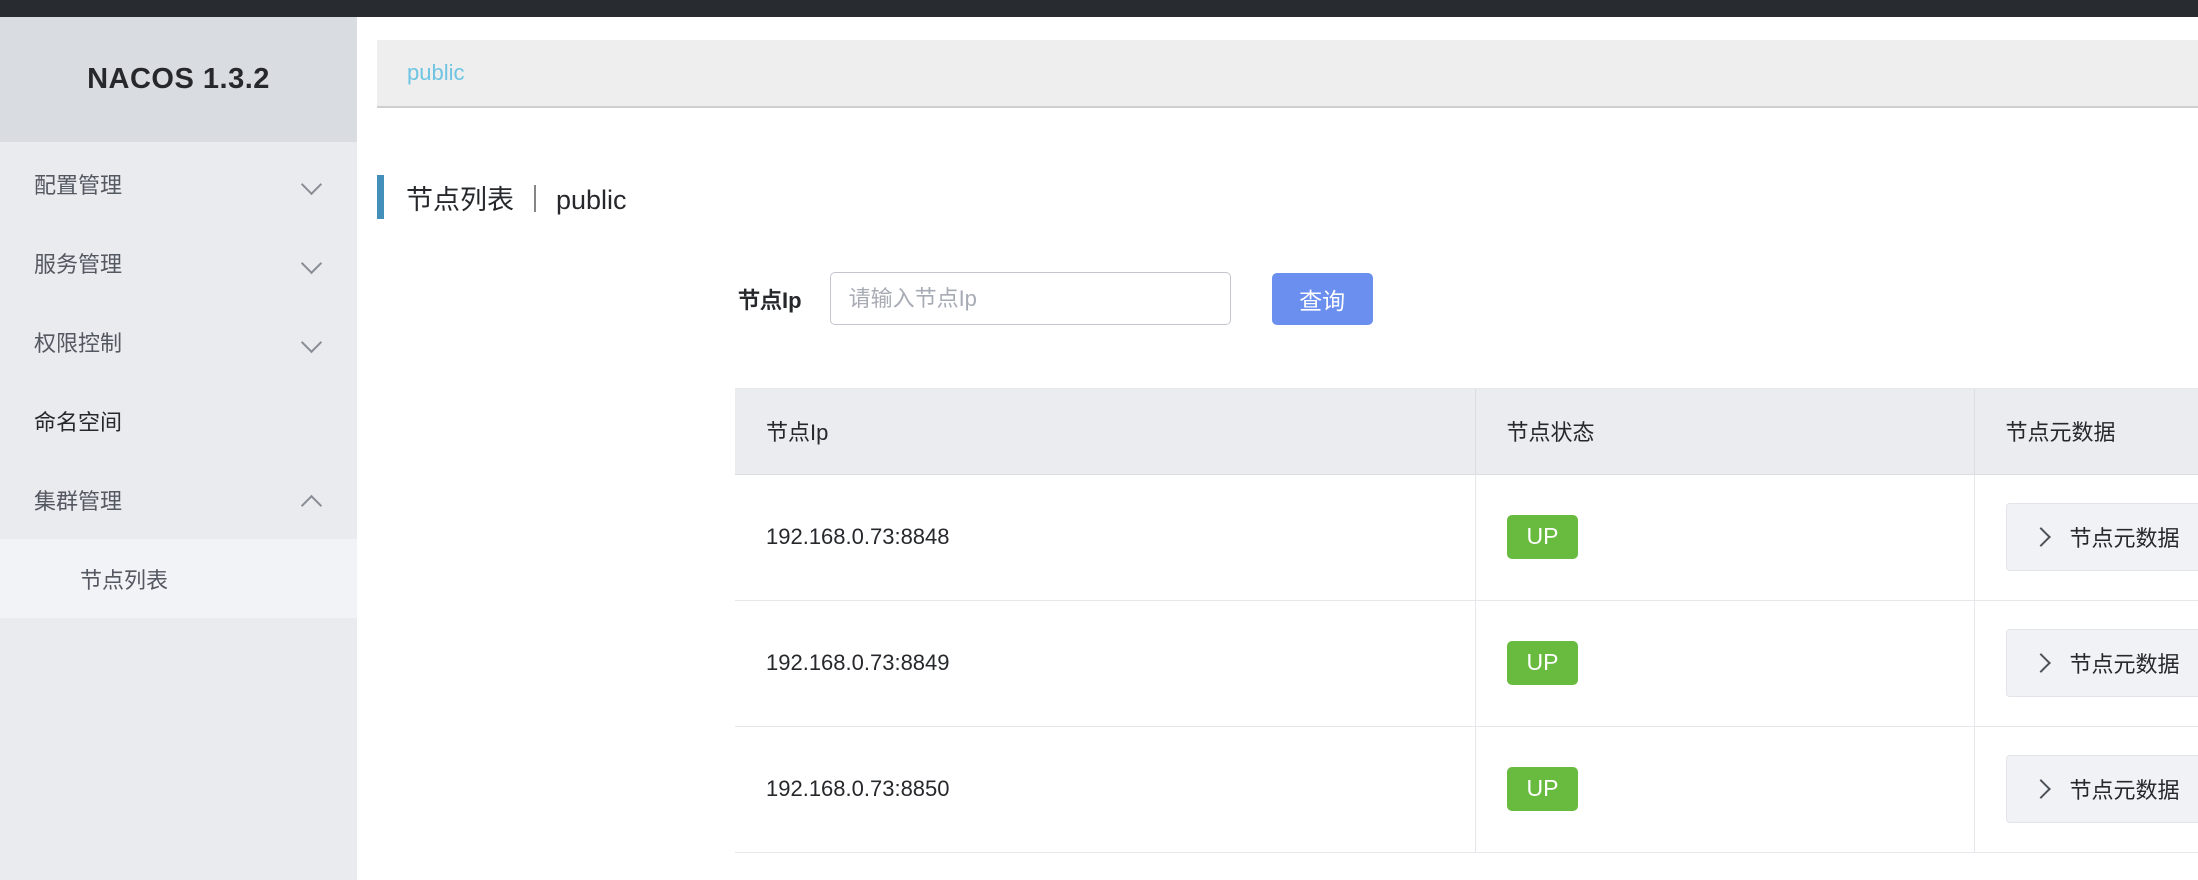 The height and width of the screenshot is (880, 2198). Describe the element at coordinates (1030, 298) in the screenshot. I see `search-input` at that location.